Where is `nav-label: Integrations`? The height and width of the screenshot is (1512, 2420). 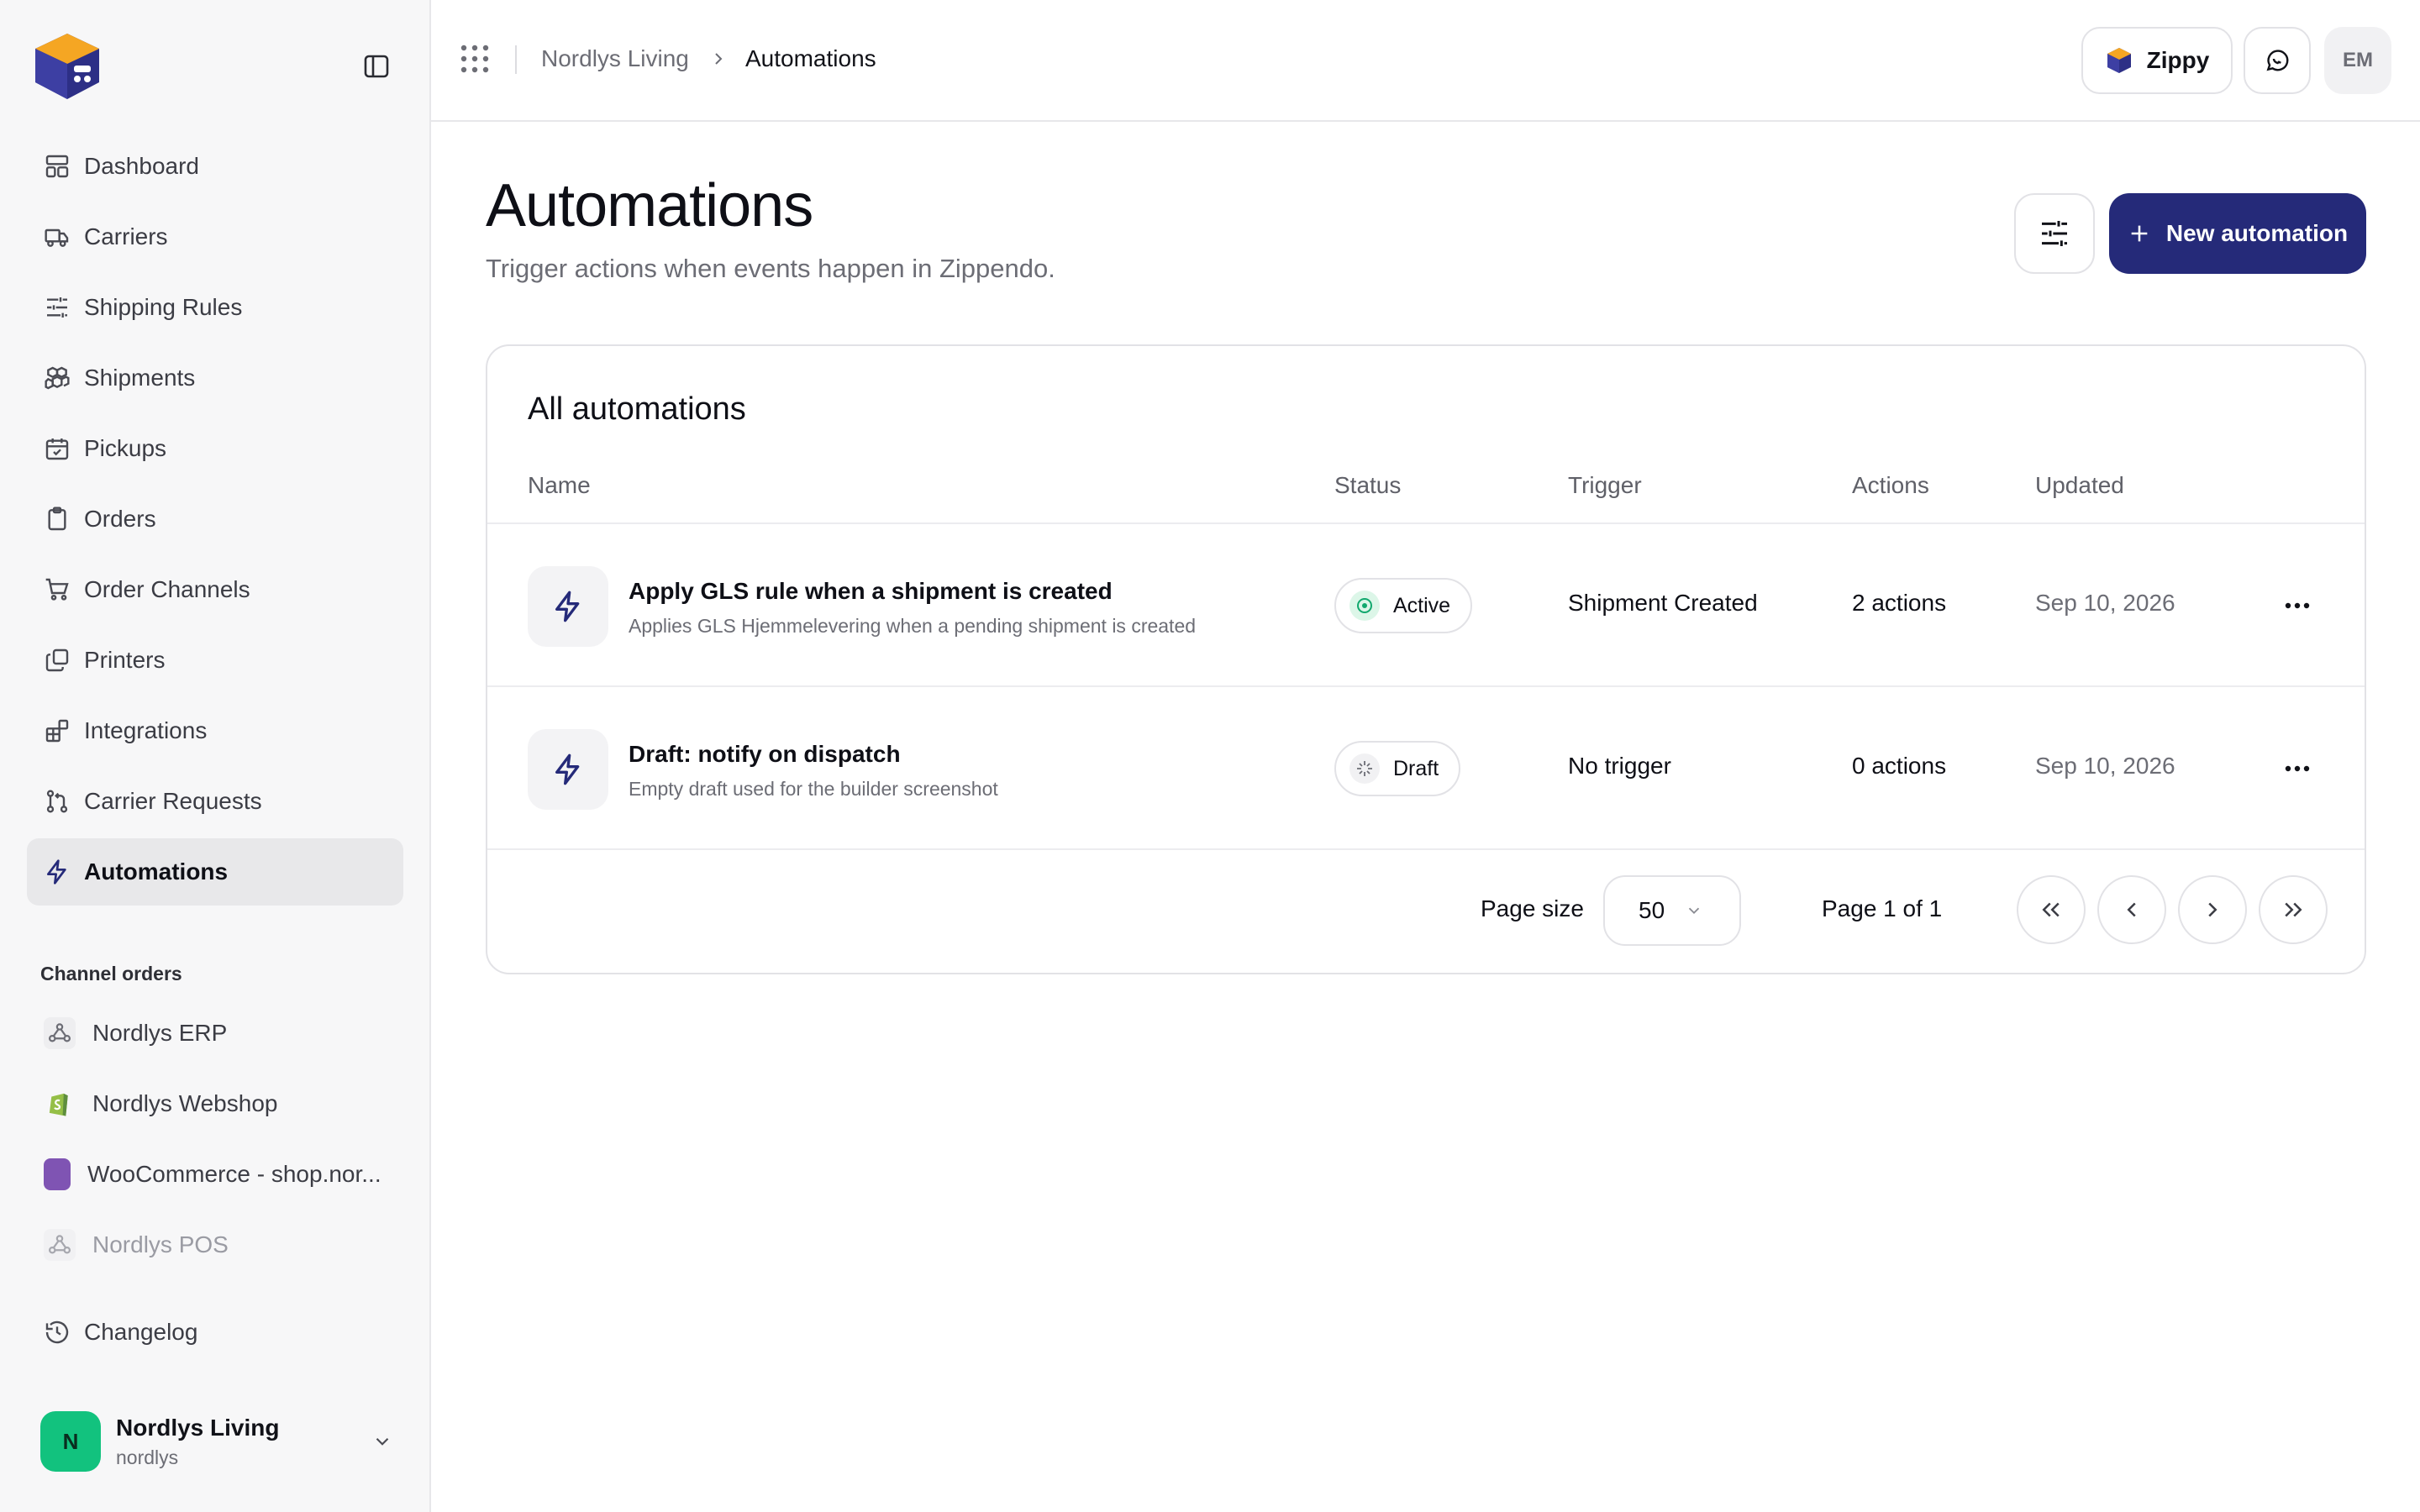
nav-label: Integrations is located at coordinates (146, 730).